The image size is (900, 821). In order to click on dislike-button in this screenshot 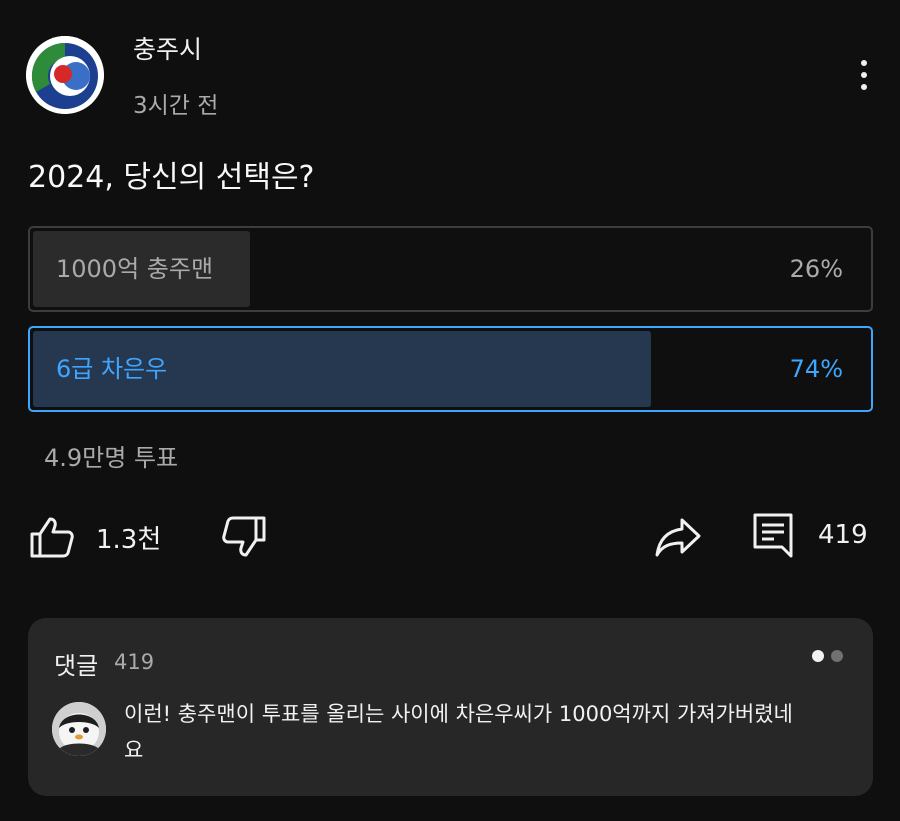, I will do `click(245, 537)`.